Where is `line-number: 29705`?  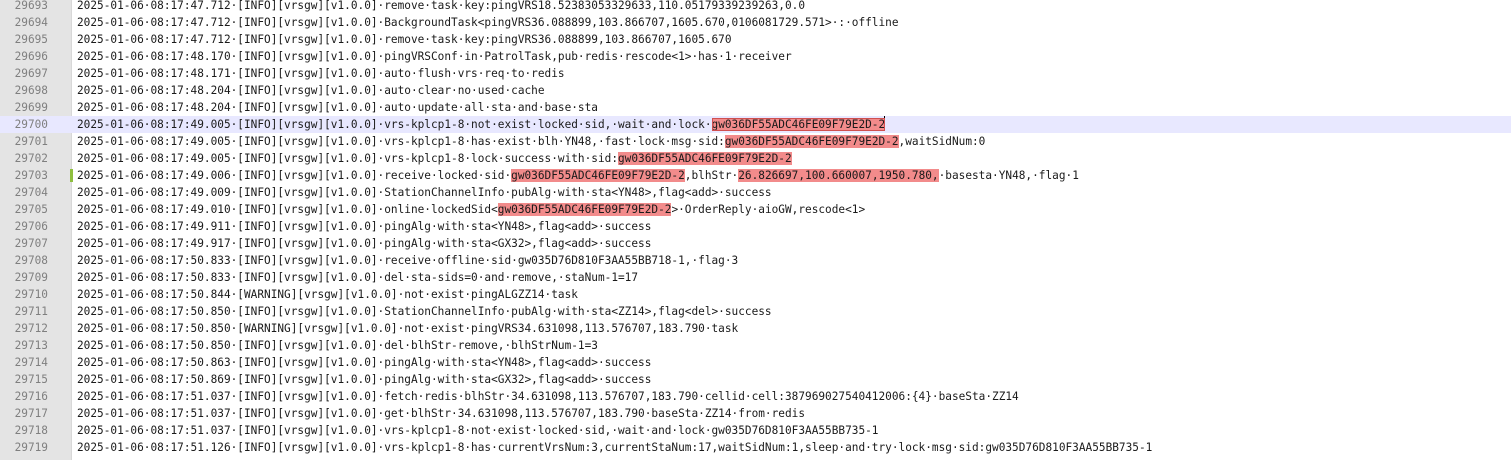
line-number: 29705 is located at coordinates (31, 209).